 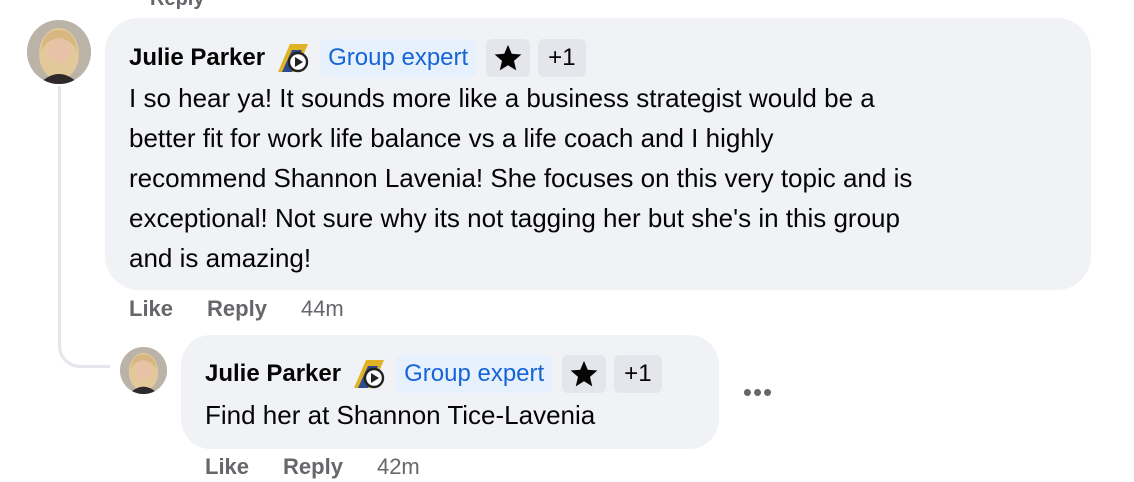 I want to click on comment-actions: Like Reply 44m, so click(x=236, y=309).